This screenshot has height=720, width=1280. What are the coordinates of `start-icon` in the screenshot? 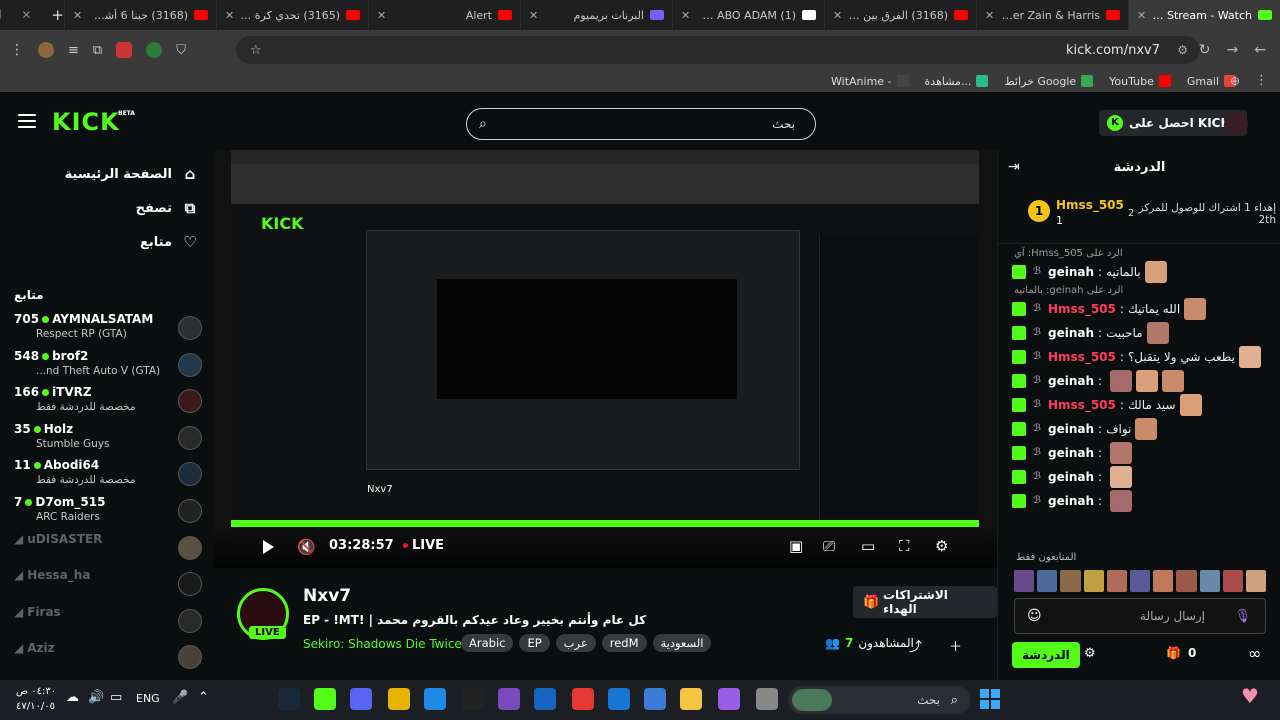 It's located at (990, 699).